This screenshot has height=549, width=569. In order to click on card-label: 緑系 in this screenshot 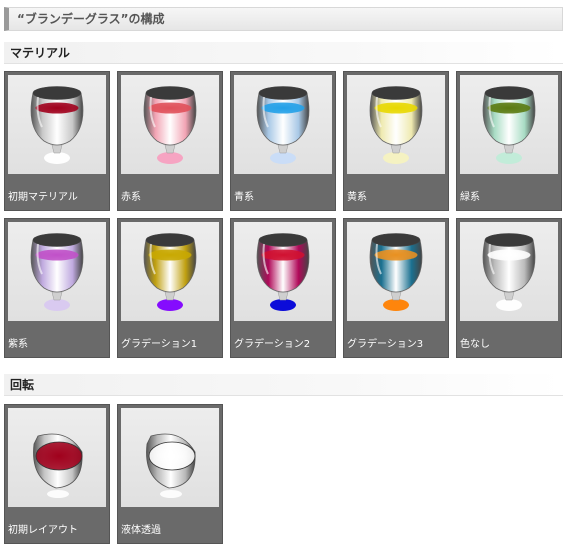, I will do `click(470, 197)`.